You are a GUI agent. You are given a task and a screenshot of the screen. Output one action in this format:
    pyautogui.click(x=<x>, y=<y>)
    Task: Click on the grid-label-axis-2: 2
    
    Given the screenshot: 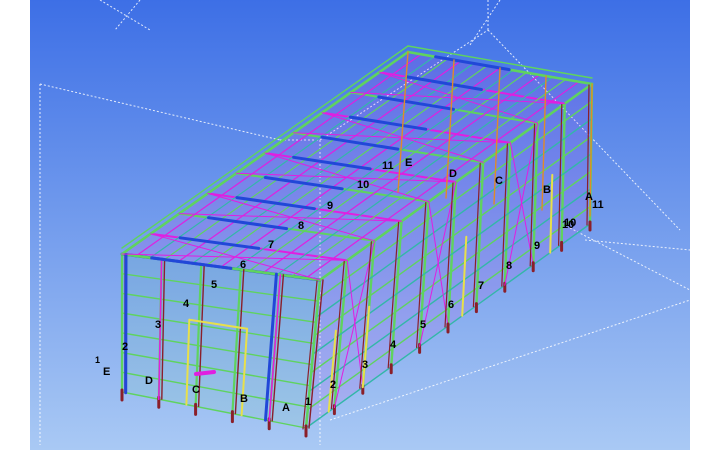 What is the action you would take?
    pyautogui.click(x=333, y=385)
    